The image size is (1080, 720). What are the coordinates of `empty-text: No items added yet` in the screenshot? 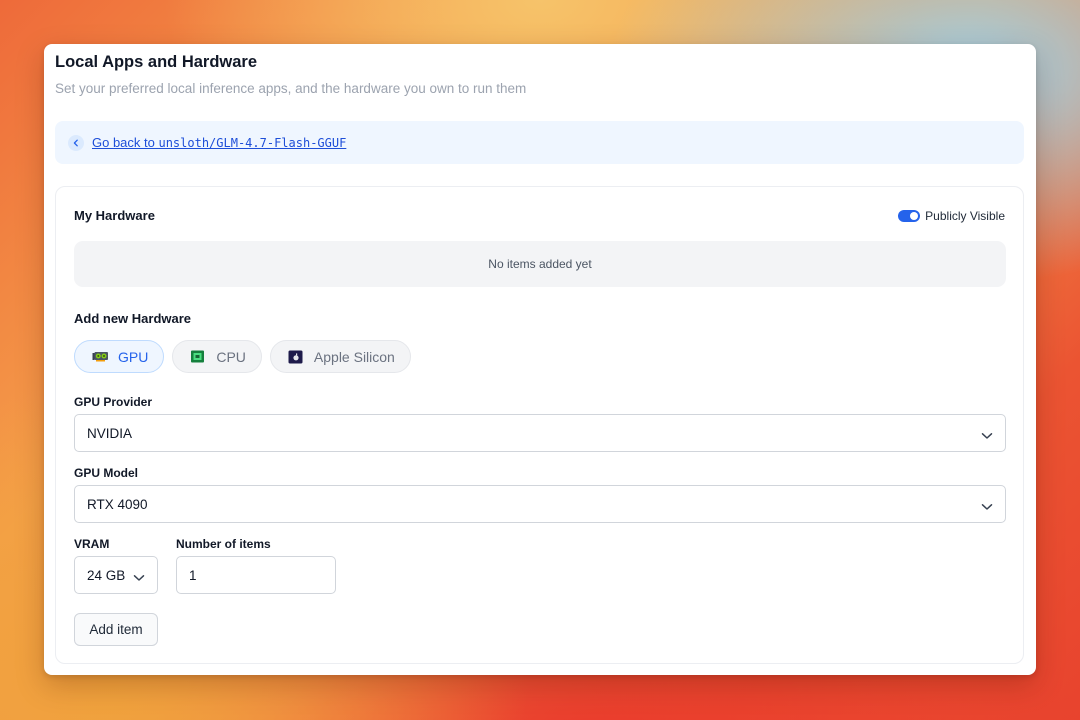 It's located at (540, 264).